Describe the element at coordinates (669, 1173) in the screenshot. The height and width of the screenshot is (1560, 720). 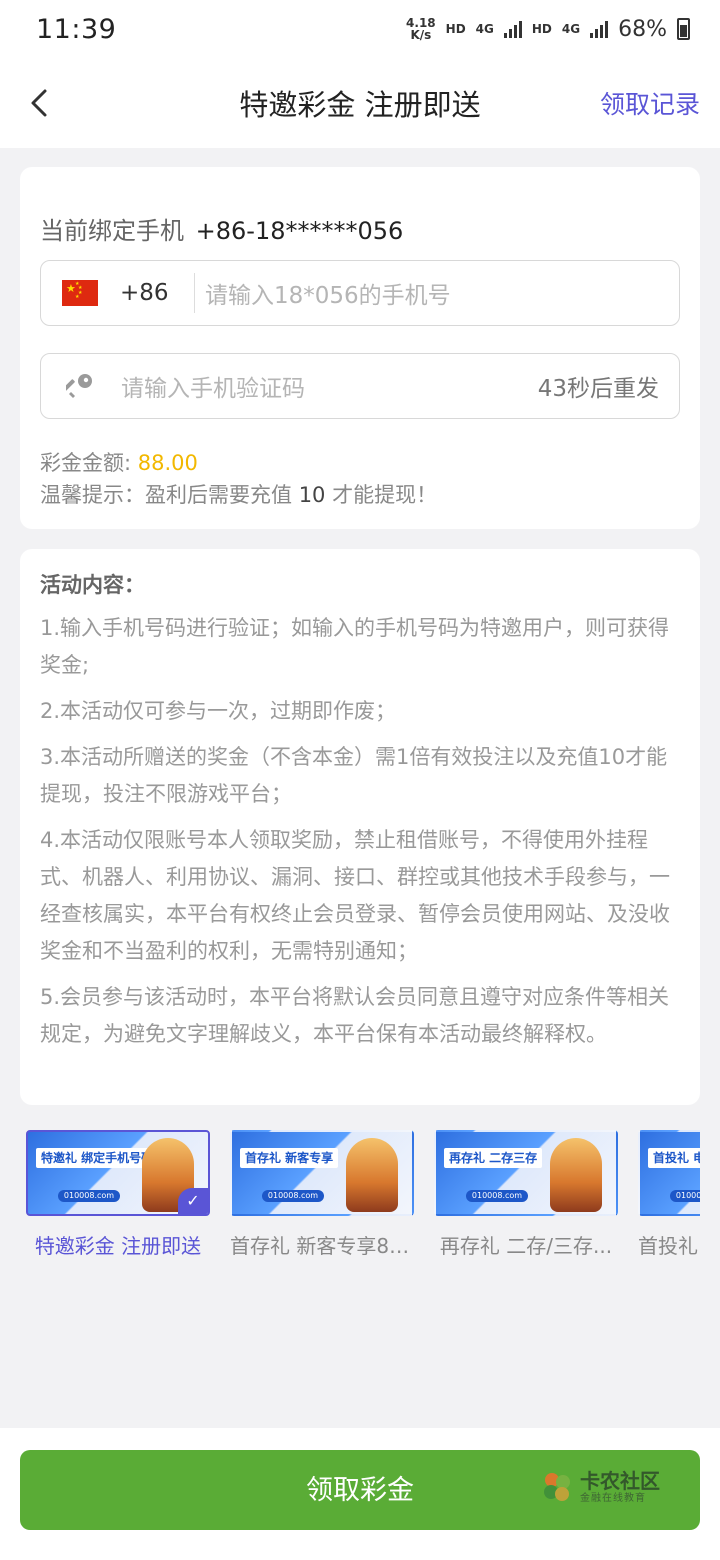
I see `promo-banner: 首投礼 电 010008.com` at that location.